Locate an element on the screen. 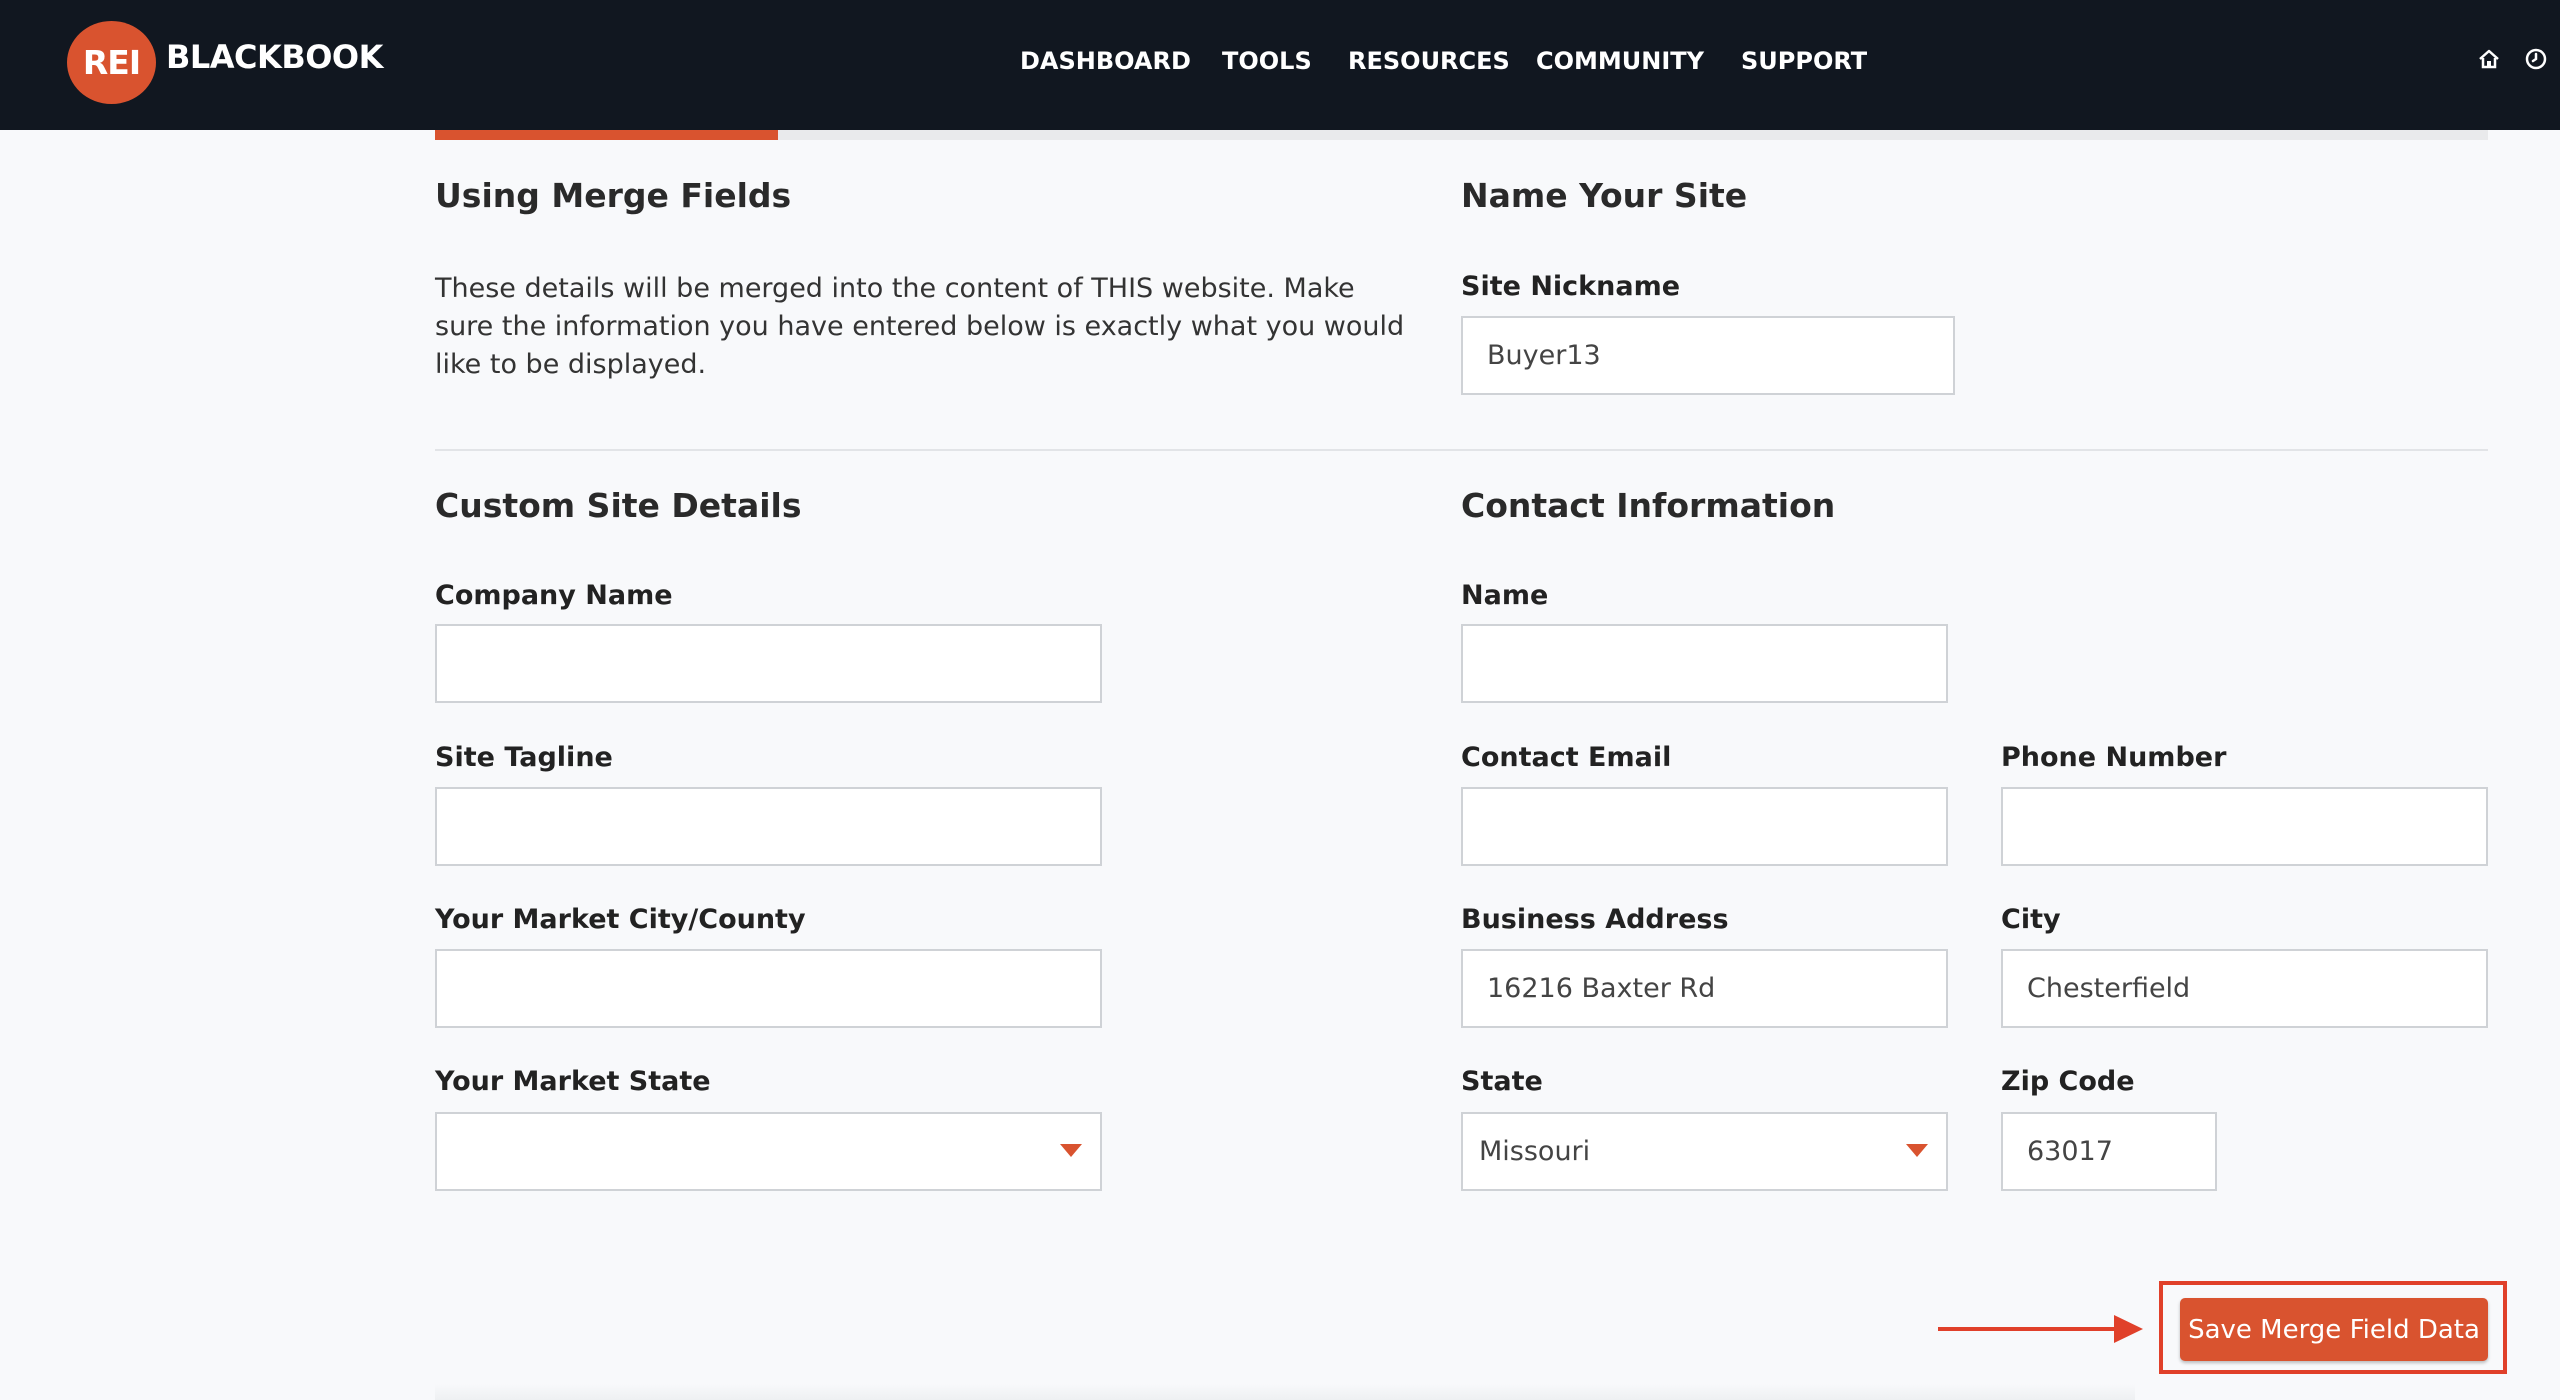 The image size is (2560, 1400). nav-community: COMMUNITY is located at coordinates (1620, 61).